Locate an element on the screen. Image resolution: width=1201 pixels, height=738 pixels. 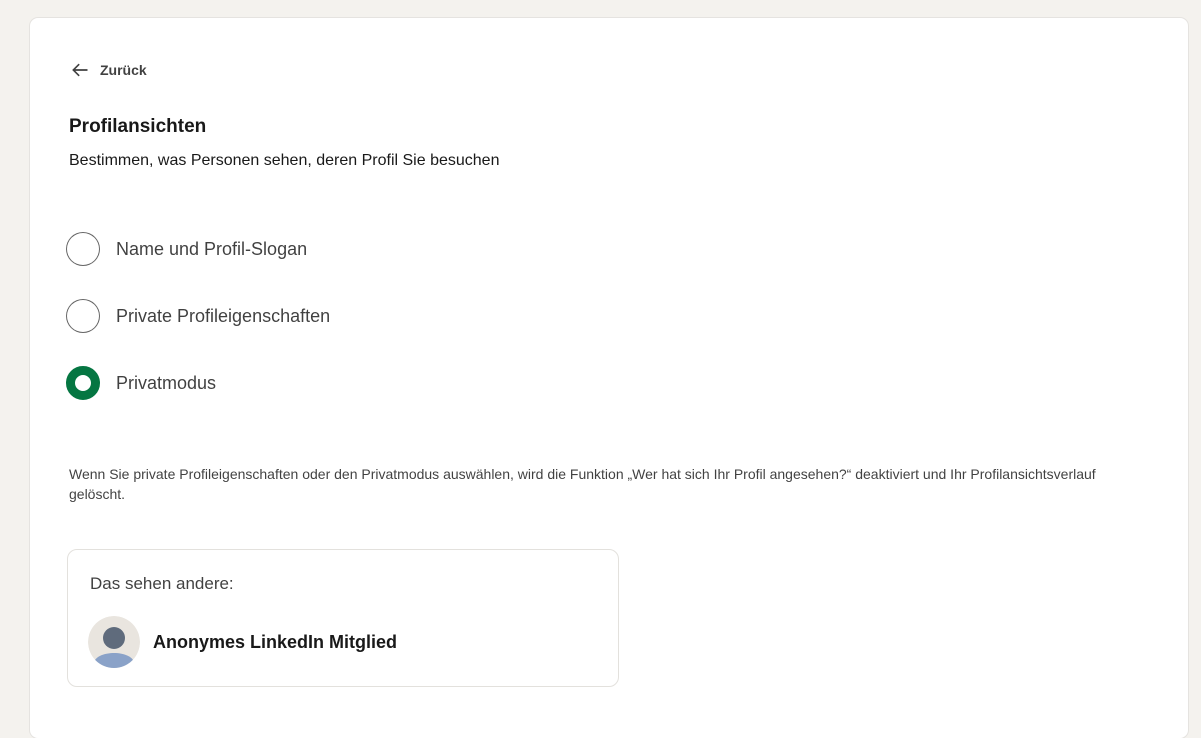
page-title: Profilansichten is located at coordinates (138, 126).